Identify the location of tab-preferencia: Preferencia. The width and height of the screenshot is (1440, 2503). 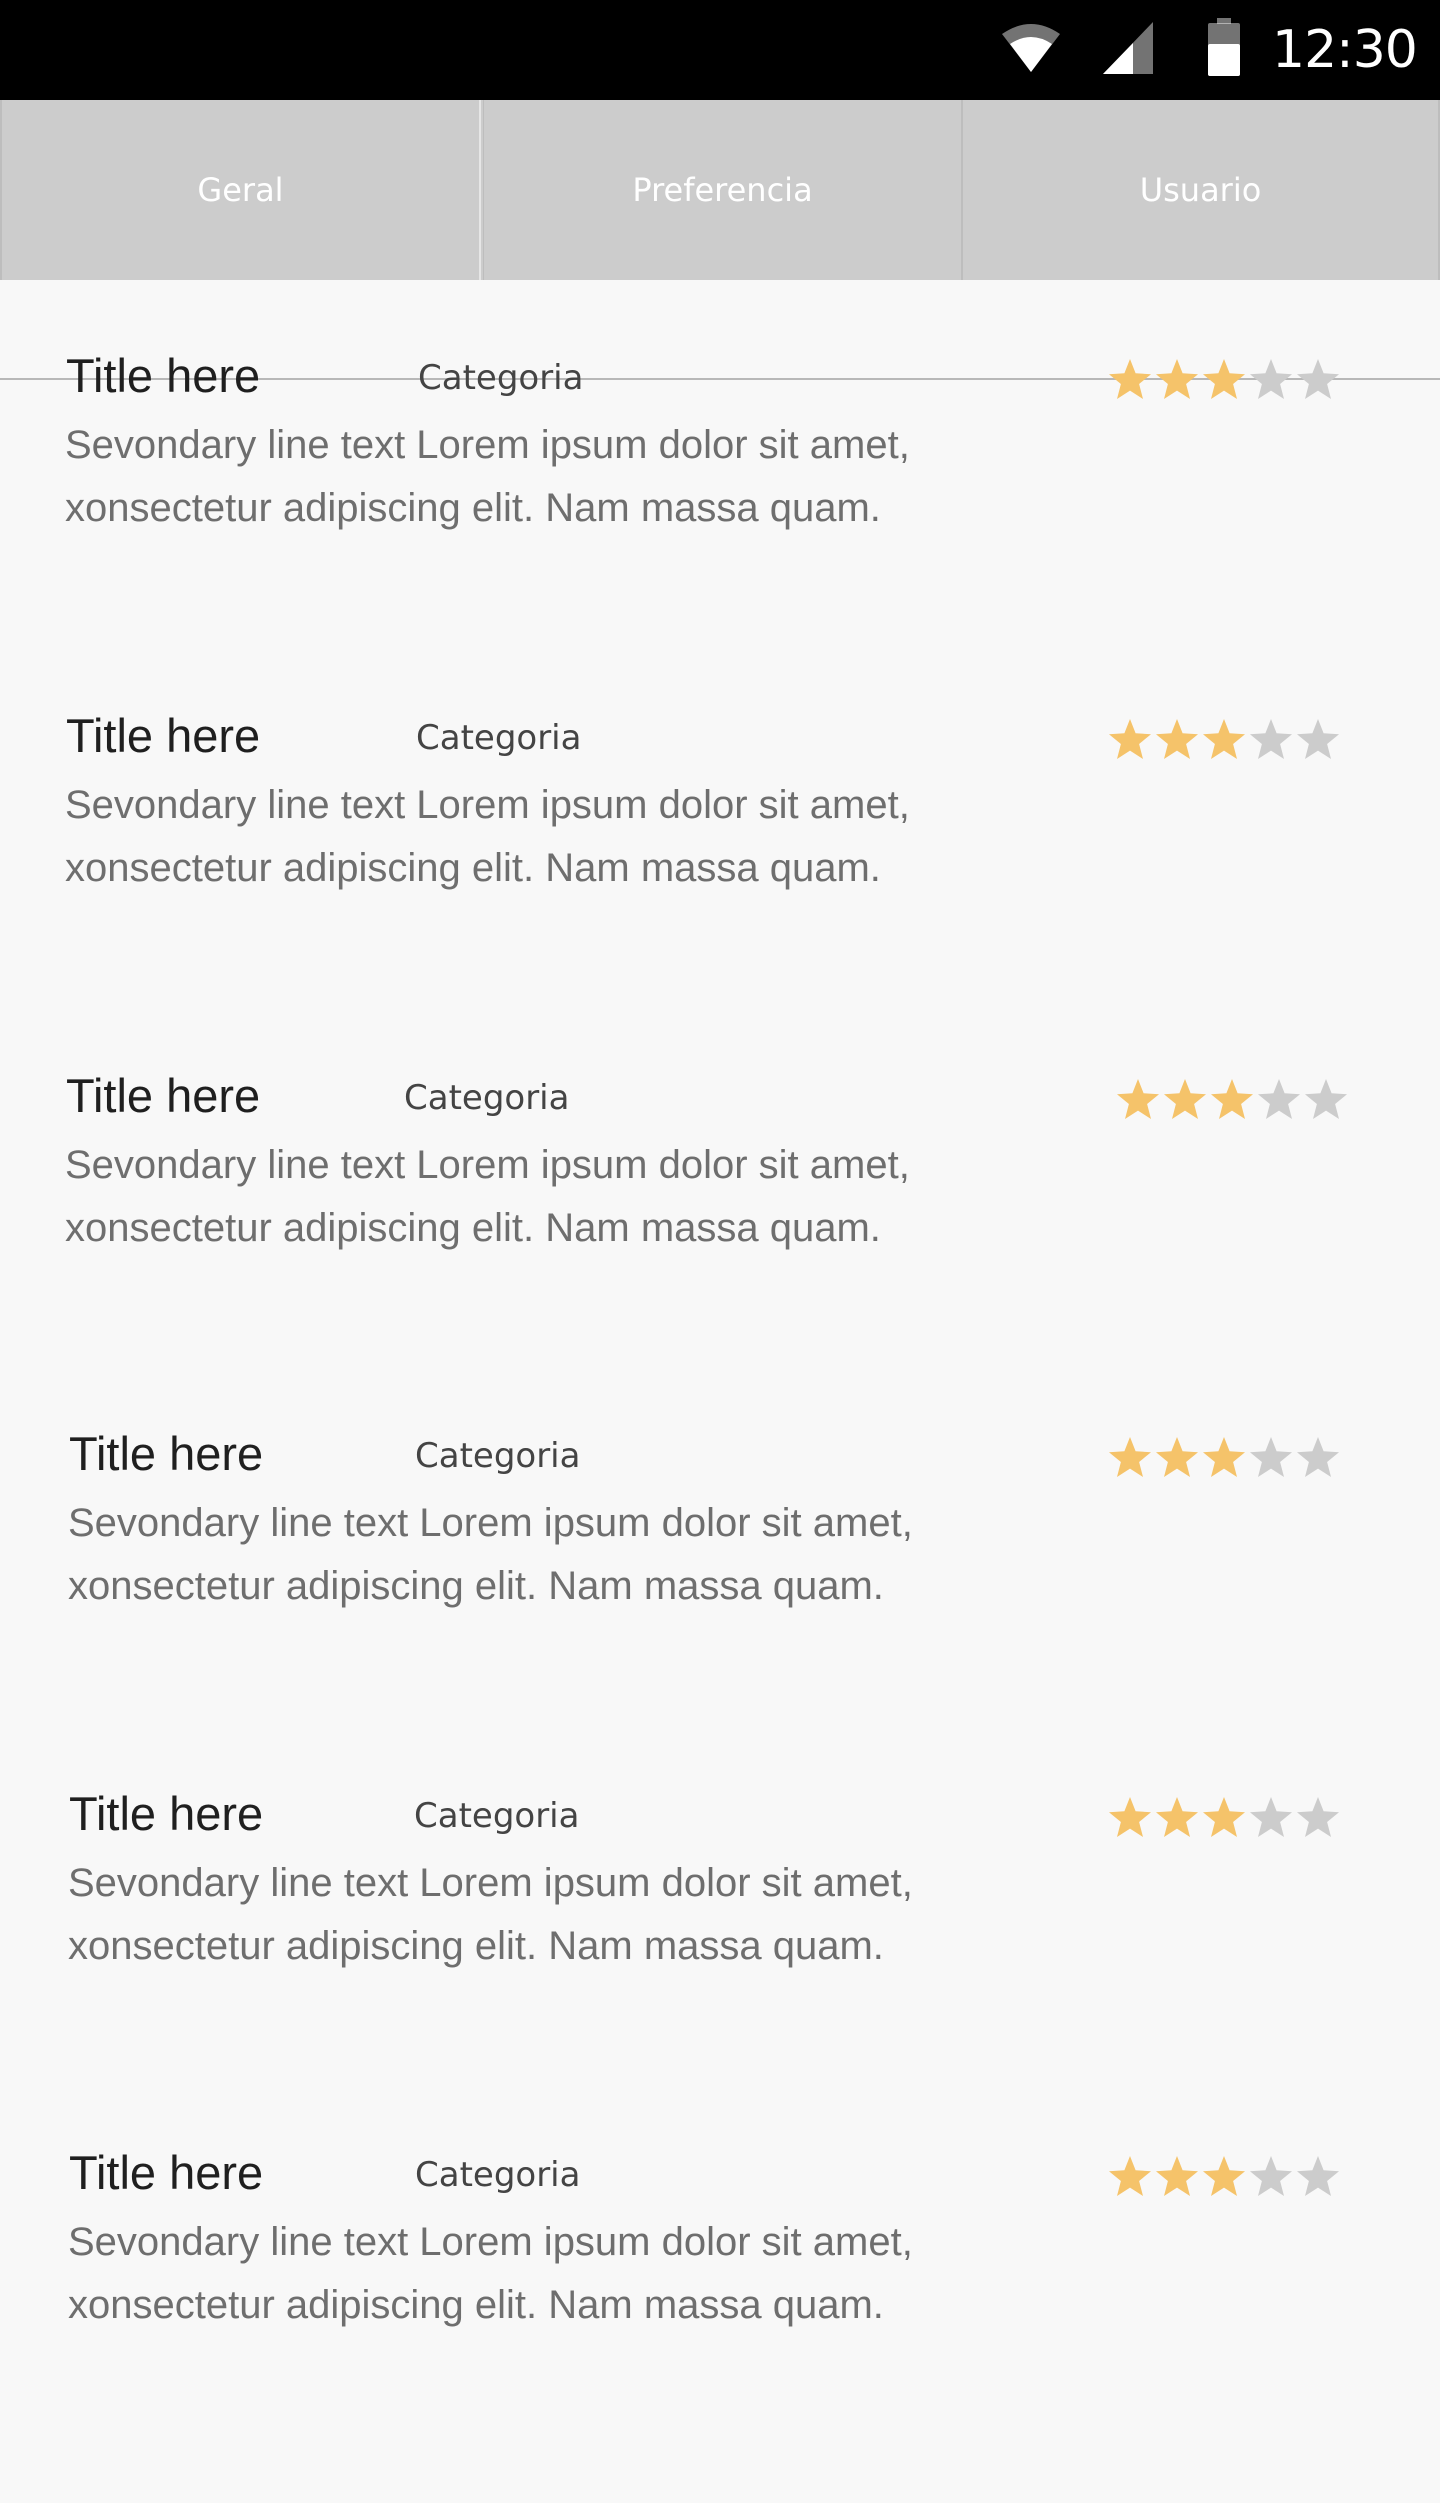
(723, 190).